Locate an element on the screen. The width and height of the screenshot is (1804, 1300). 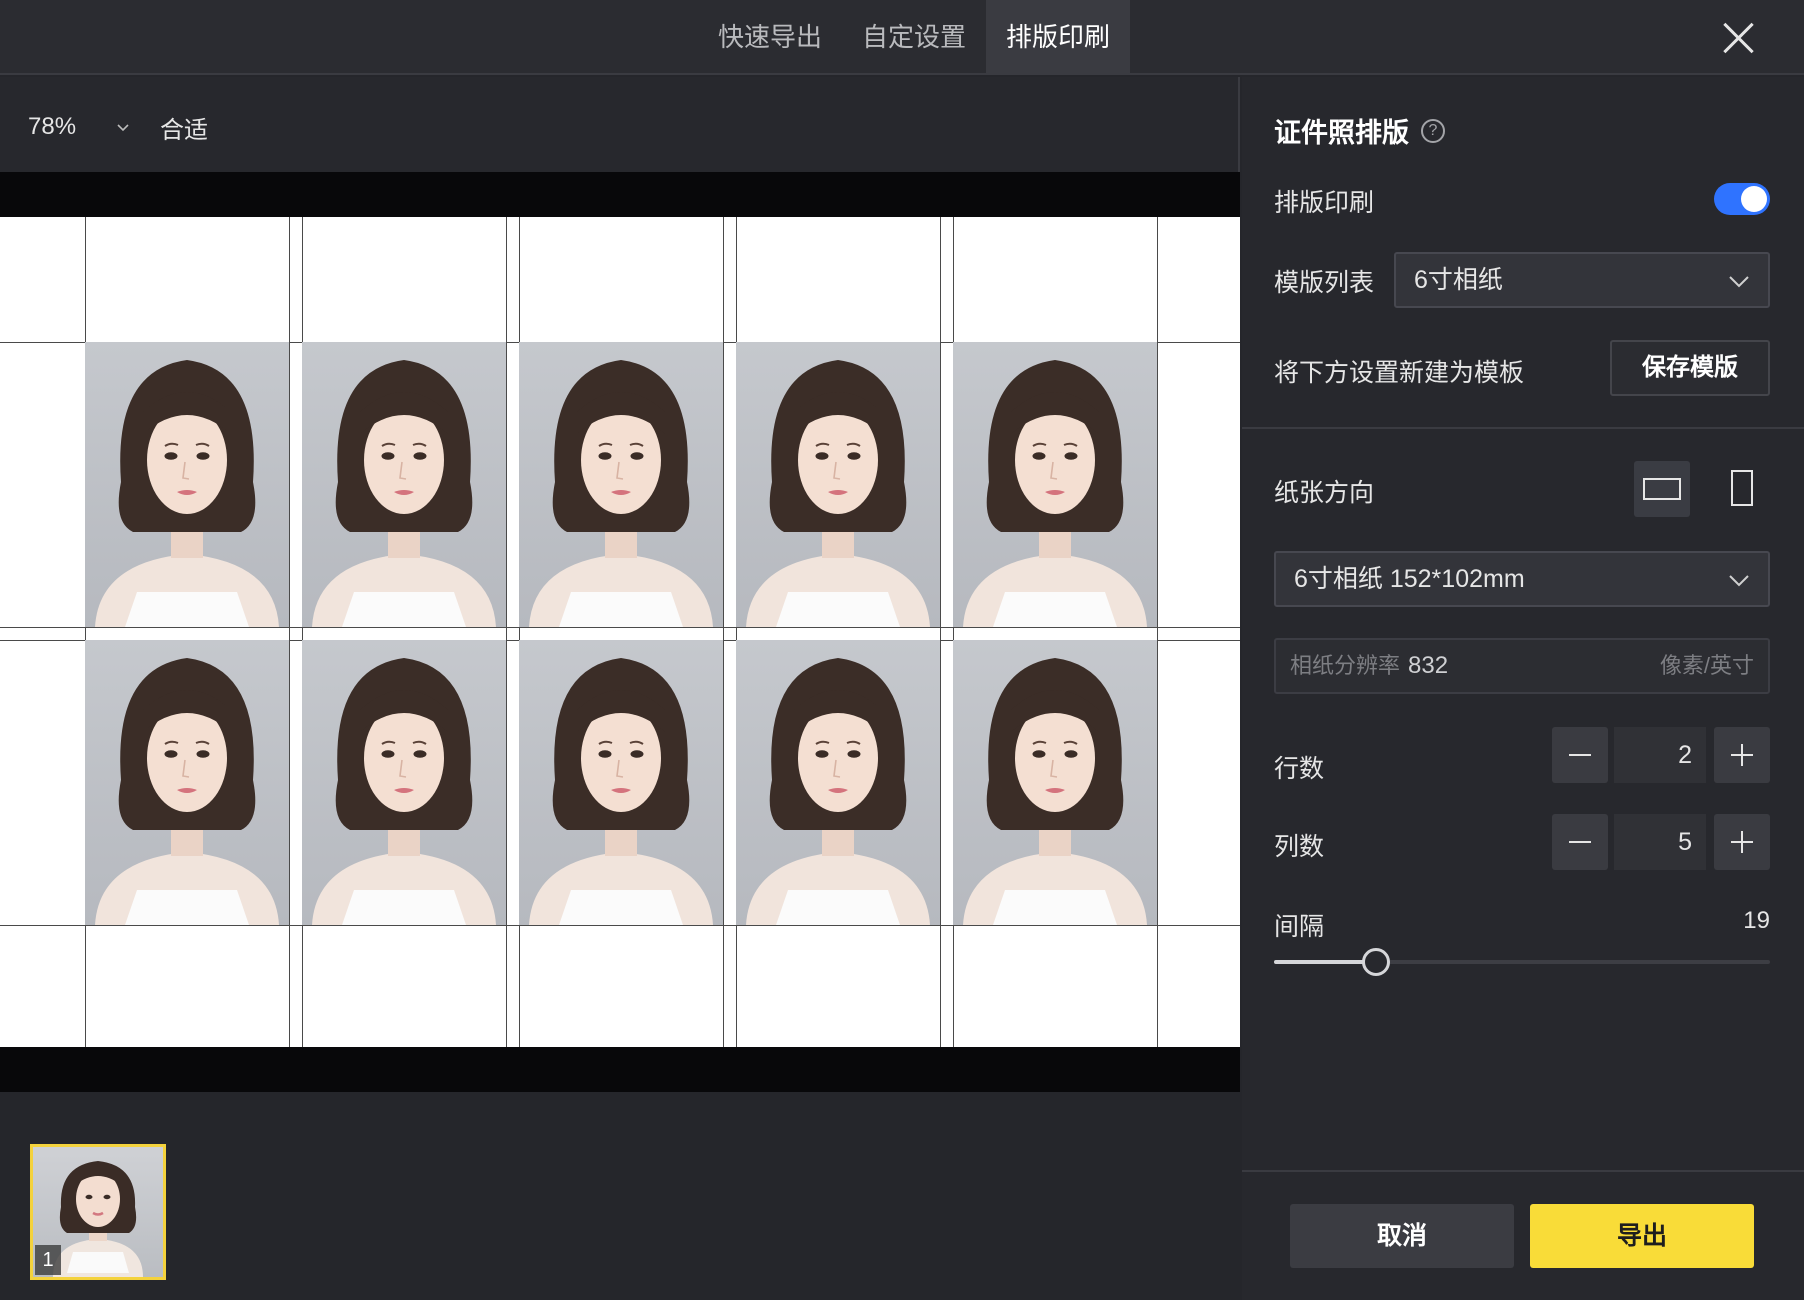
rows-decrement-button is located at coordinates (1580, 755).